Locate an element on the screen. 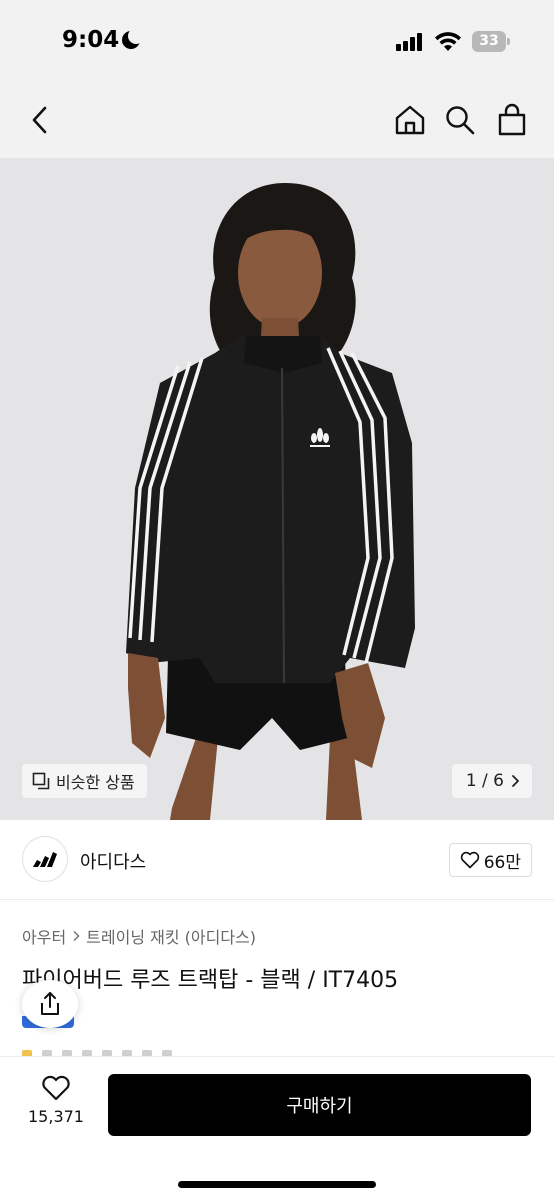 The image size is (554, 1200). moon-icon is located at coordinates (133, 38).